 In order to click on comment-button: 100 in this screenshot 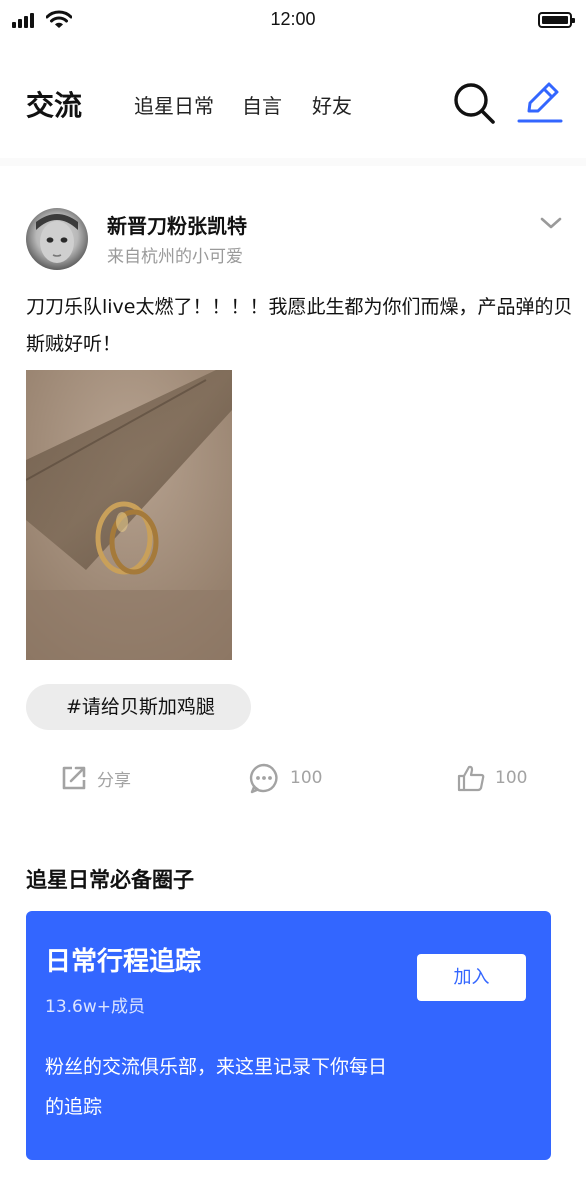, I will do `click(285, 778)`.